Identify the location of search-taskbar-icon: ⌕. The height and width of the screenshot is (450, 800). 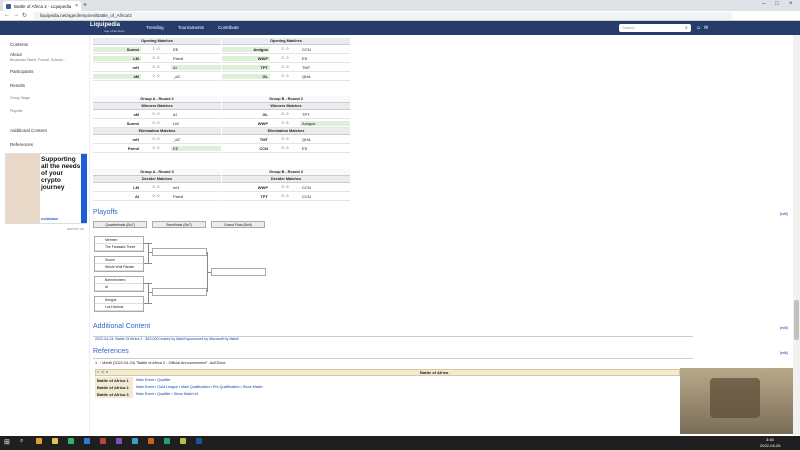
(21, 441).